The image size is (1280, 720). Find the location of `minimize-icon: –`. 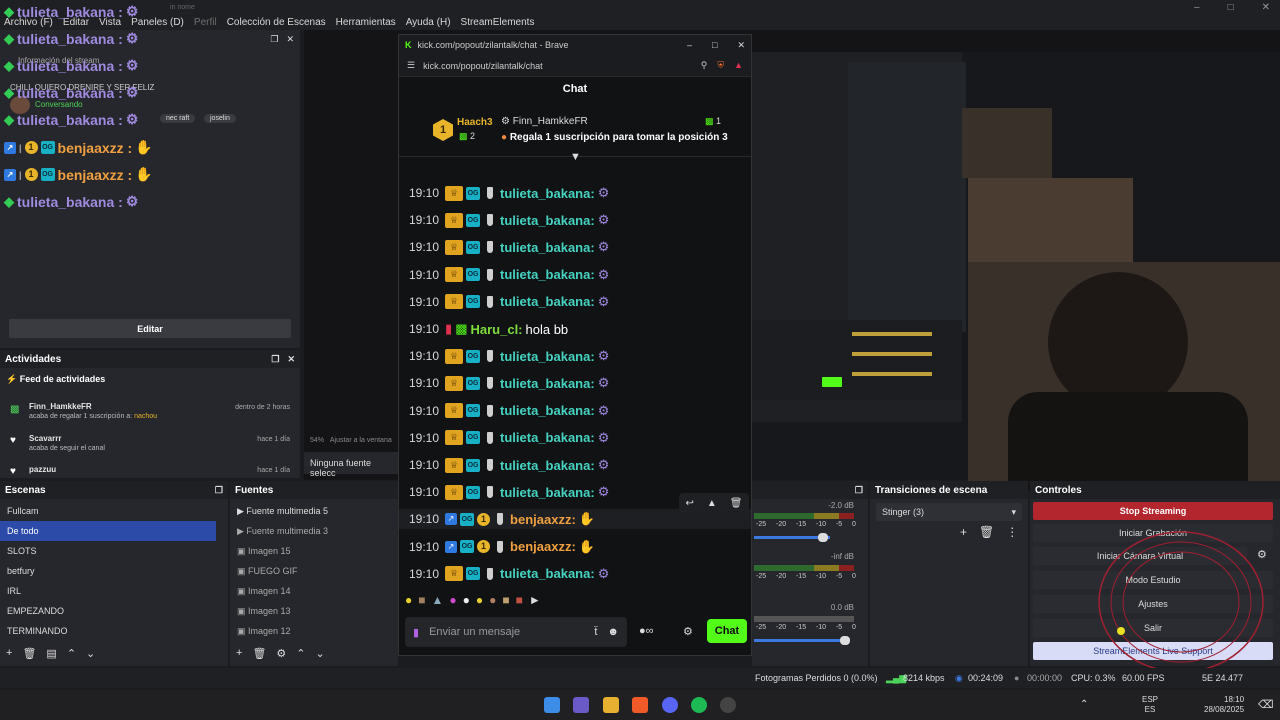

minimize-icon: – is located at coordinates (1197, 7).